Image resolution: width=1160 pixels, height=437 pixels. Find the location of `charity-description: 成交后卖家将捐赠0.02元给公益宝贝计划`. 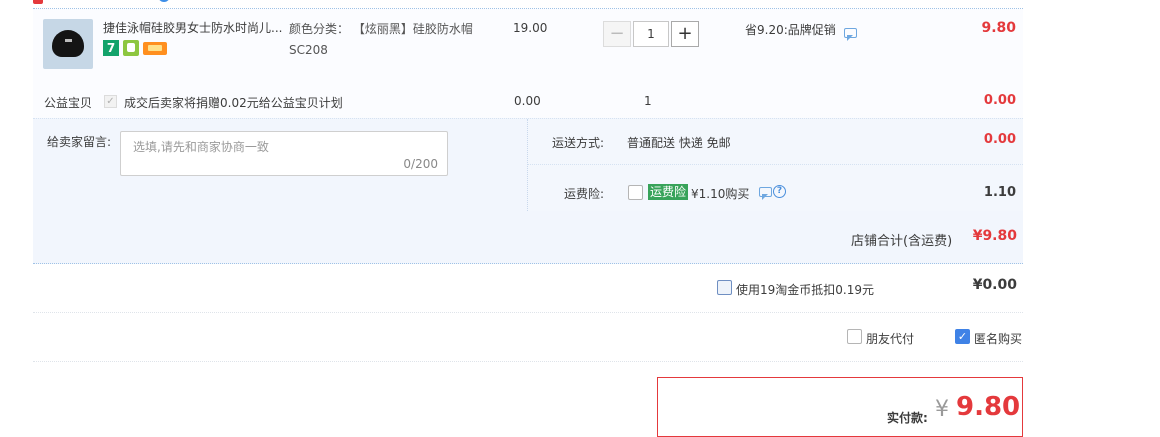

charity-description: 成交后卖家将捐赠0.02元给公益宝贝计划 is located at coordinates (233, 103).